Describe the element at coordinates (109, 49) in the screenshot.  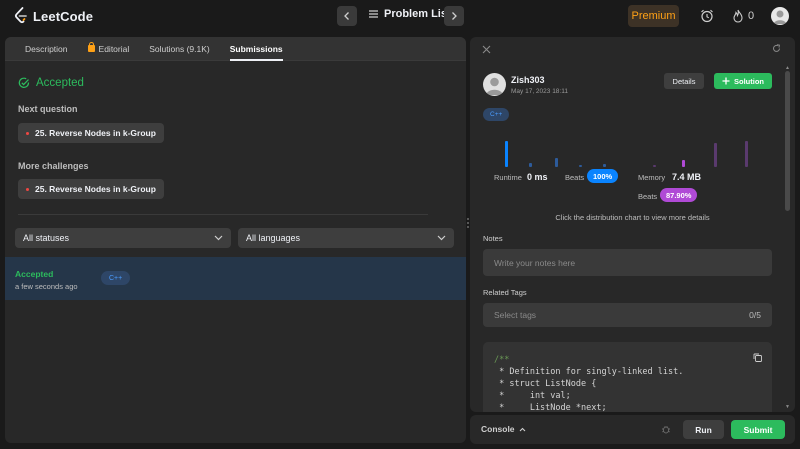
I see `tab-editorial: Editorial` at that location.